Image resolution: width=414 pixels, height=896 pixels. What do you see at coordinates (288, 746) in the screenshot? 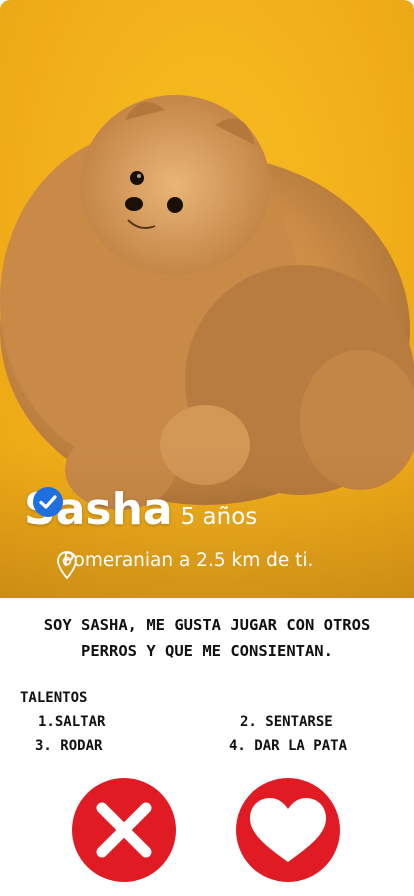
I see `talent-item: 4. DAR LA PATA` at bounding box center [288, 746].